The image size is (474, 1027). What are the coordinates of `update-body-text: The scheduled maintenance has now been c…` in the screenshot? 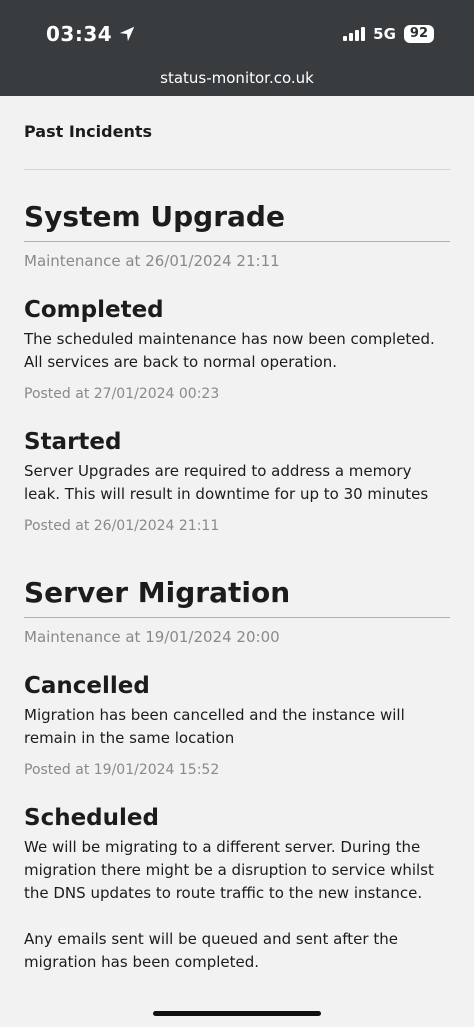 It's located at (229, 350).